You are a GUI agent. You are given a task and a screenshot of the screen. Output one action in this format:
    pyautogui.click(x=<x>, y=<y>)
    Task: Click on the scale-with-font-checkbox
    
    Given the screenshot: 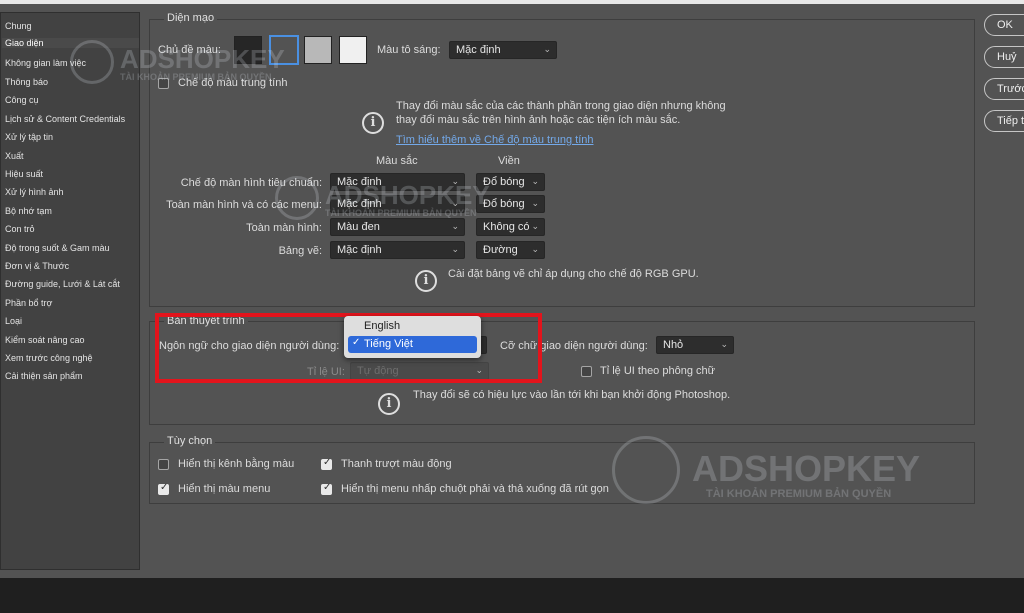 What is the action you would take?
    pyautogui.click(x=586, y=371)
    